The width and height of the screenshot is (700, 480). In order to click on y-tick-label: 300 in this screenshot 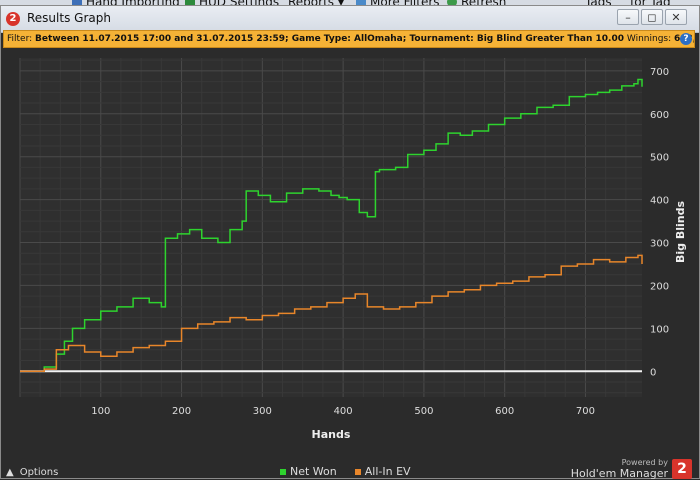, I will do `click(659, 244)`.